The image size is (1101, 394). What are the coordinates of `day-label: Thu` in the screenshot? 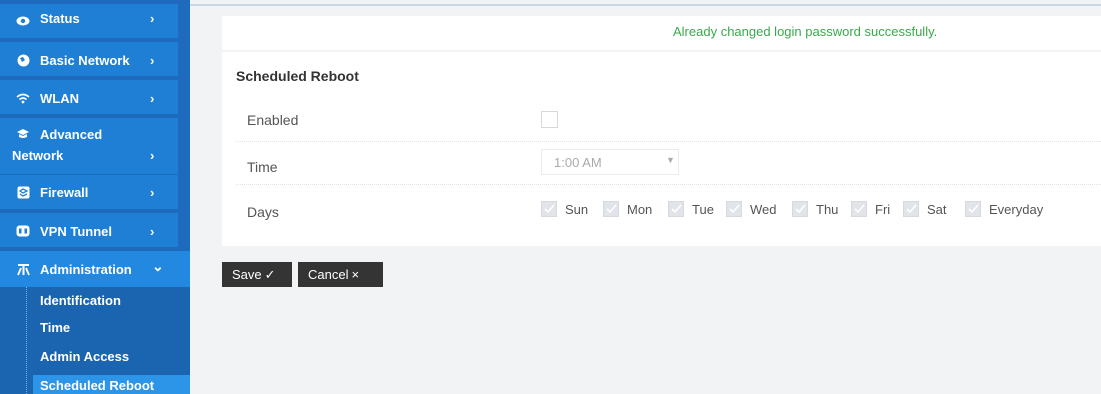 It's located at (827, 209).